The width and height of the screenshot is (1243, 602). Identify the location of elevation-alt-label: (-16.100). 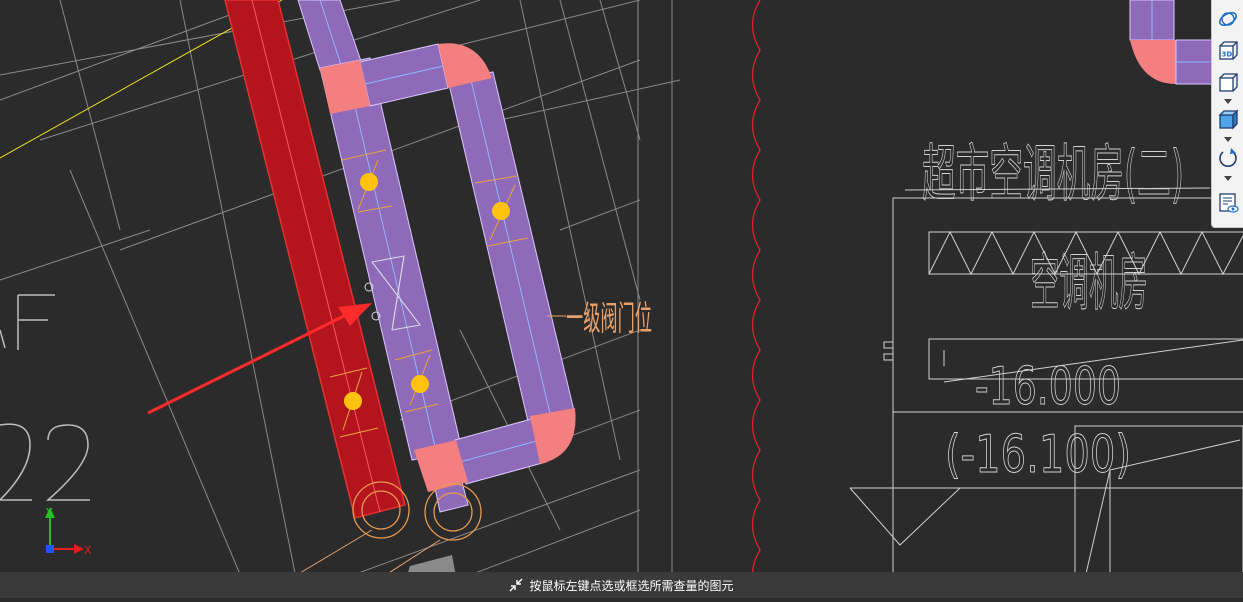
(1038, 455).